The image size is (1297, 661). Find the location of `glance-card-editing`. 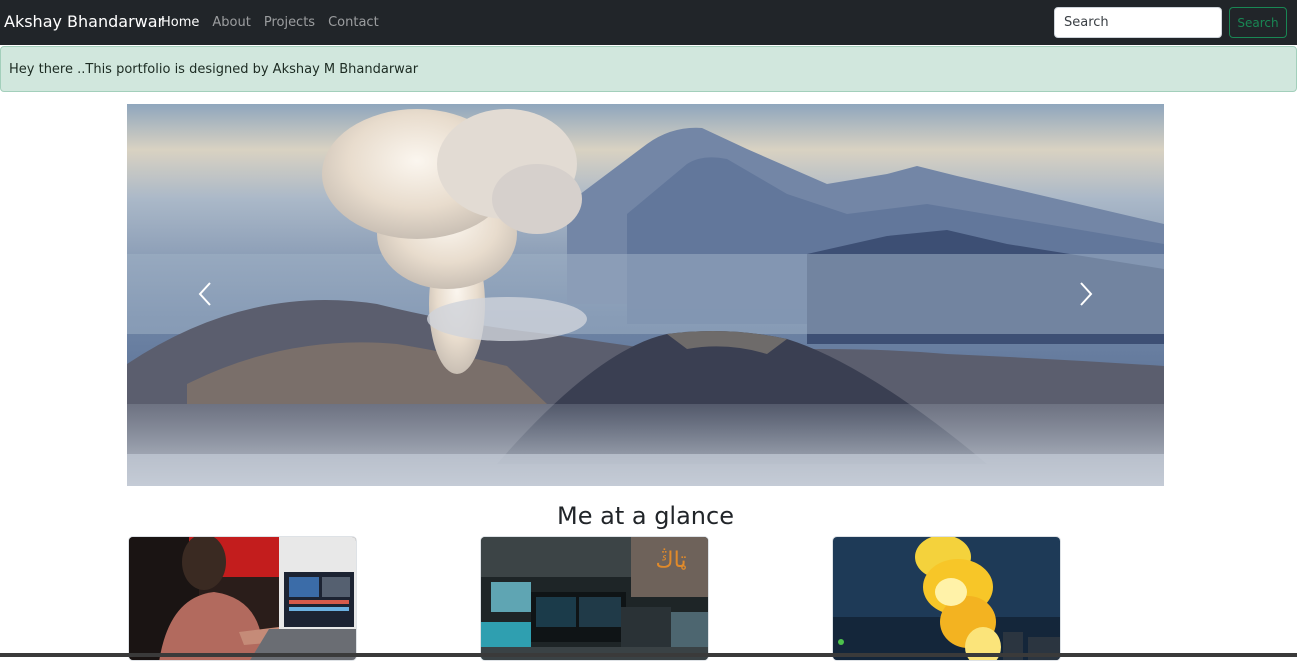

glance-card-editing is located at coordinates (242, 598).